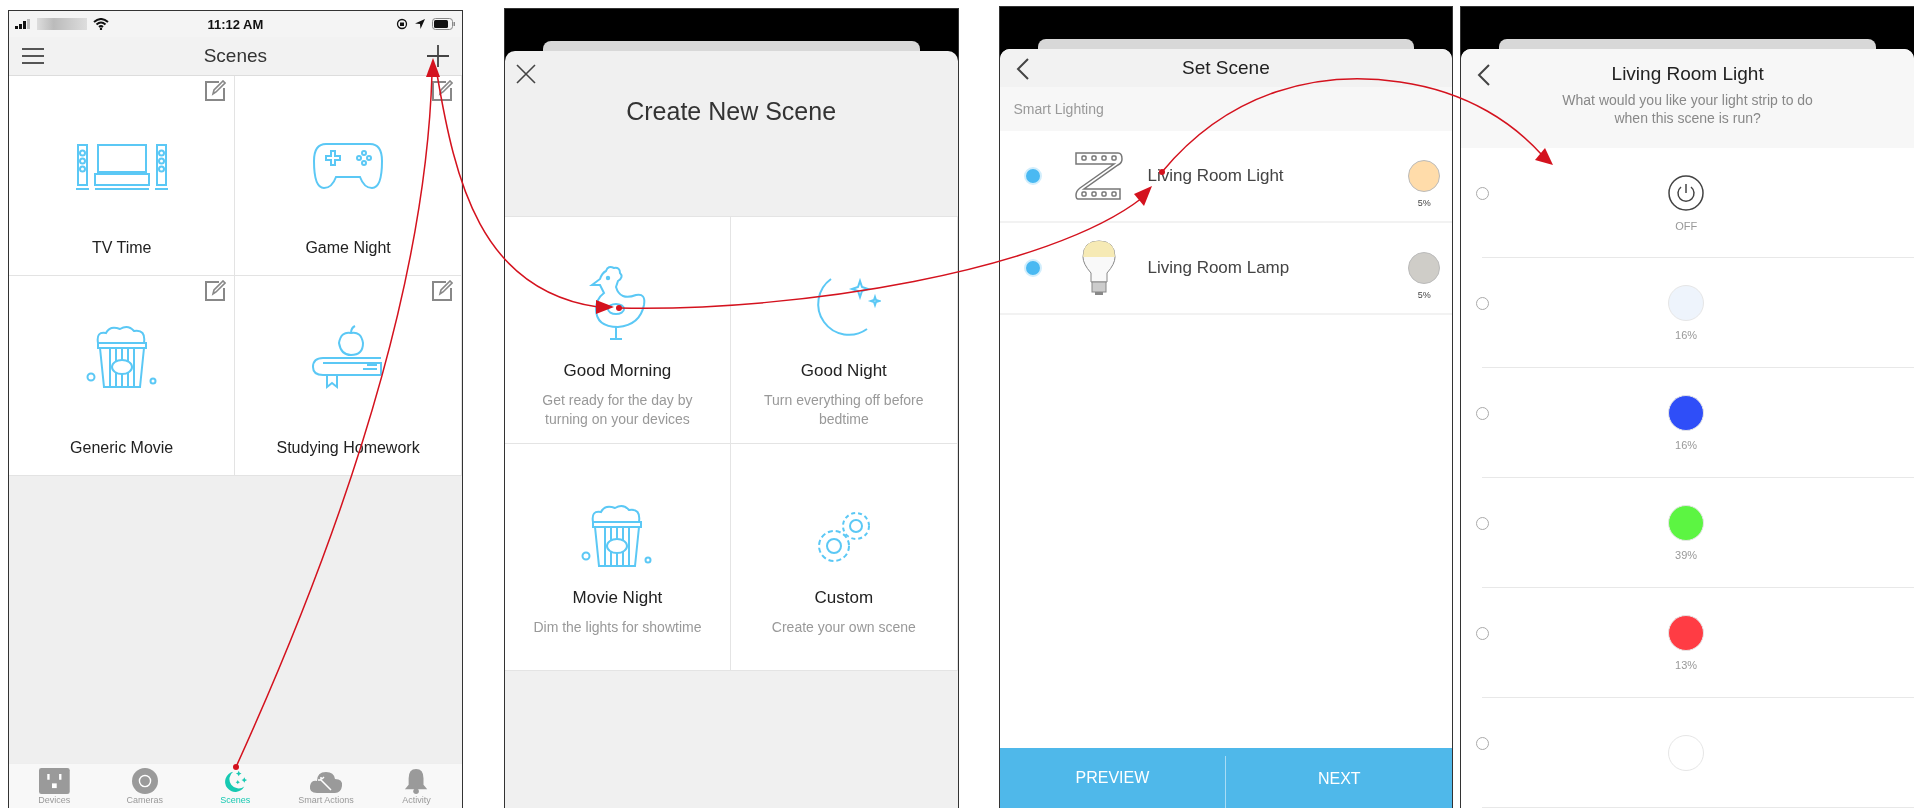 The image size is (1914, 808). I want to click on device-row: Living Room Light 5%, so click(1226, 177).